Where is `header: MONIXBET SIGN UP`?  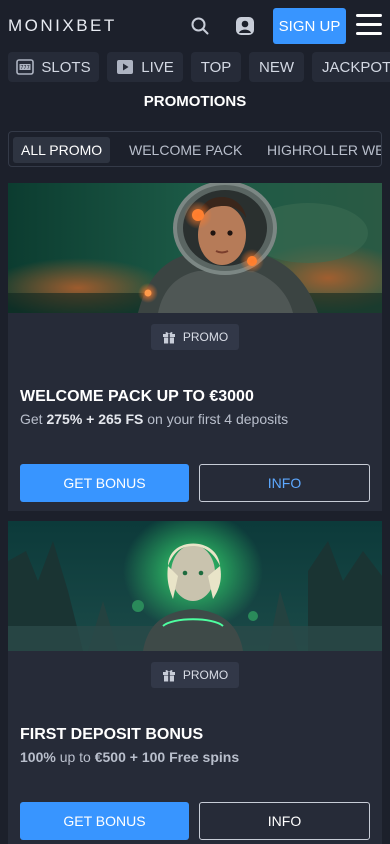
header: MONIXBET SIGN UP is located at coordinates (195, 26).